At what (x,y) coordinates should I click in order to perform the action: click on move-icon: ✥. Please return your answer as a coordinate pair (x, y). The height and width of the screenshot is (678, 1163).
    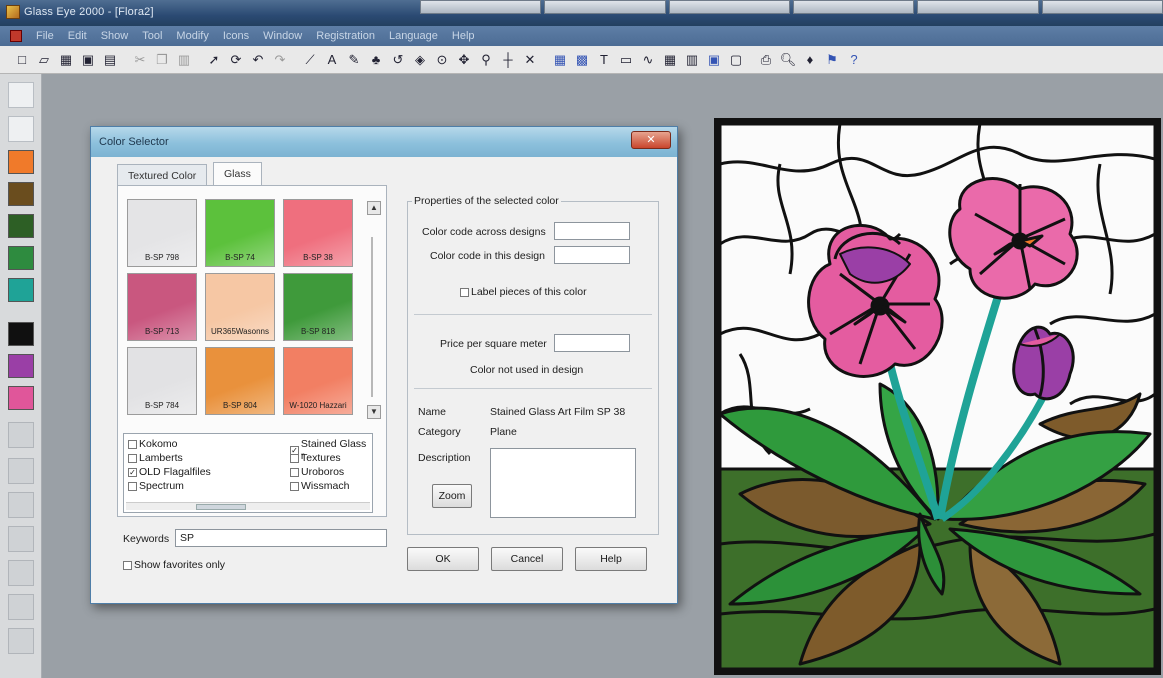
    Looking at the image, I should click on (464, 60).